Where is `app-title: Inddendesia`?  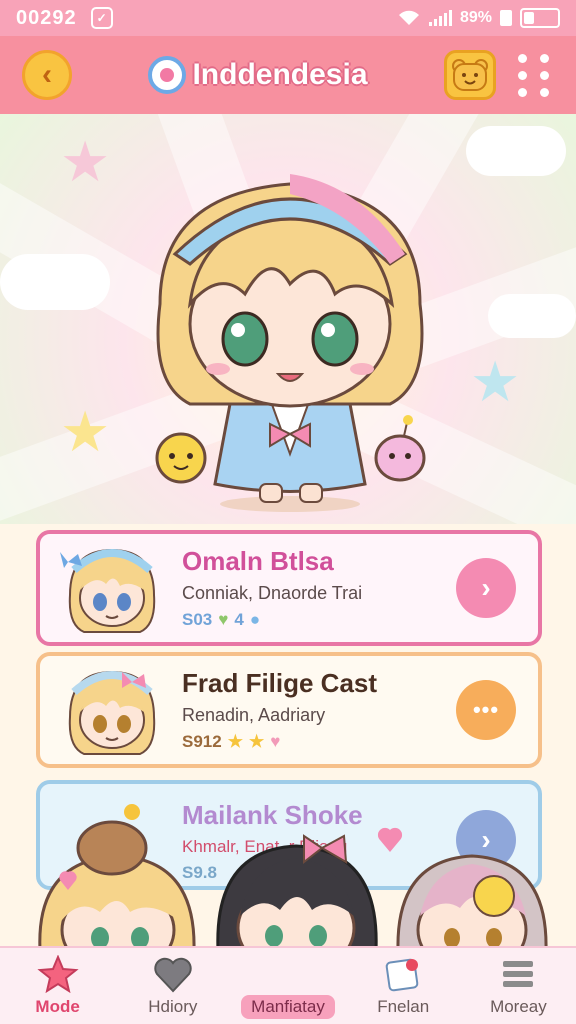 app-title: Inddendesia is located at coordinates (280, 74).